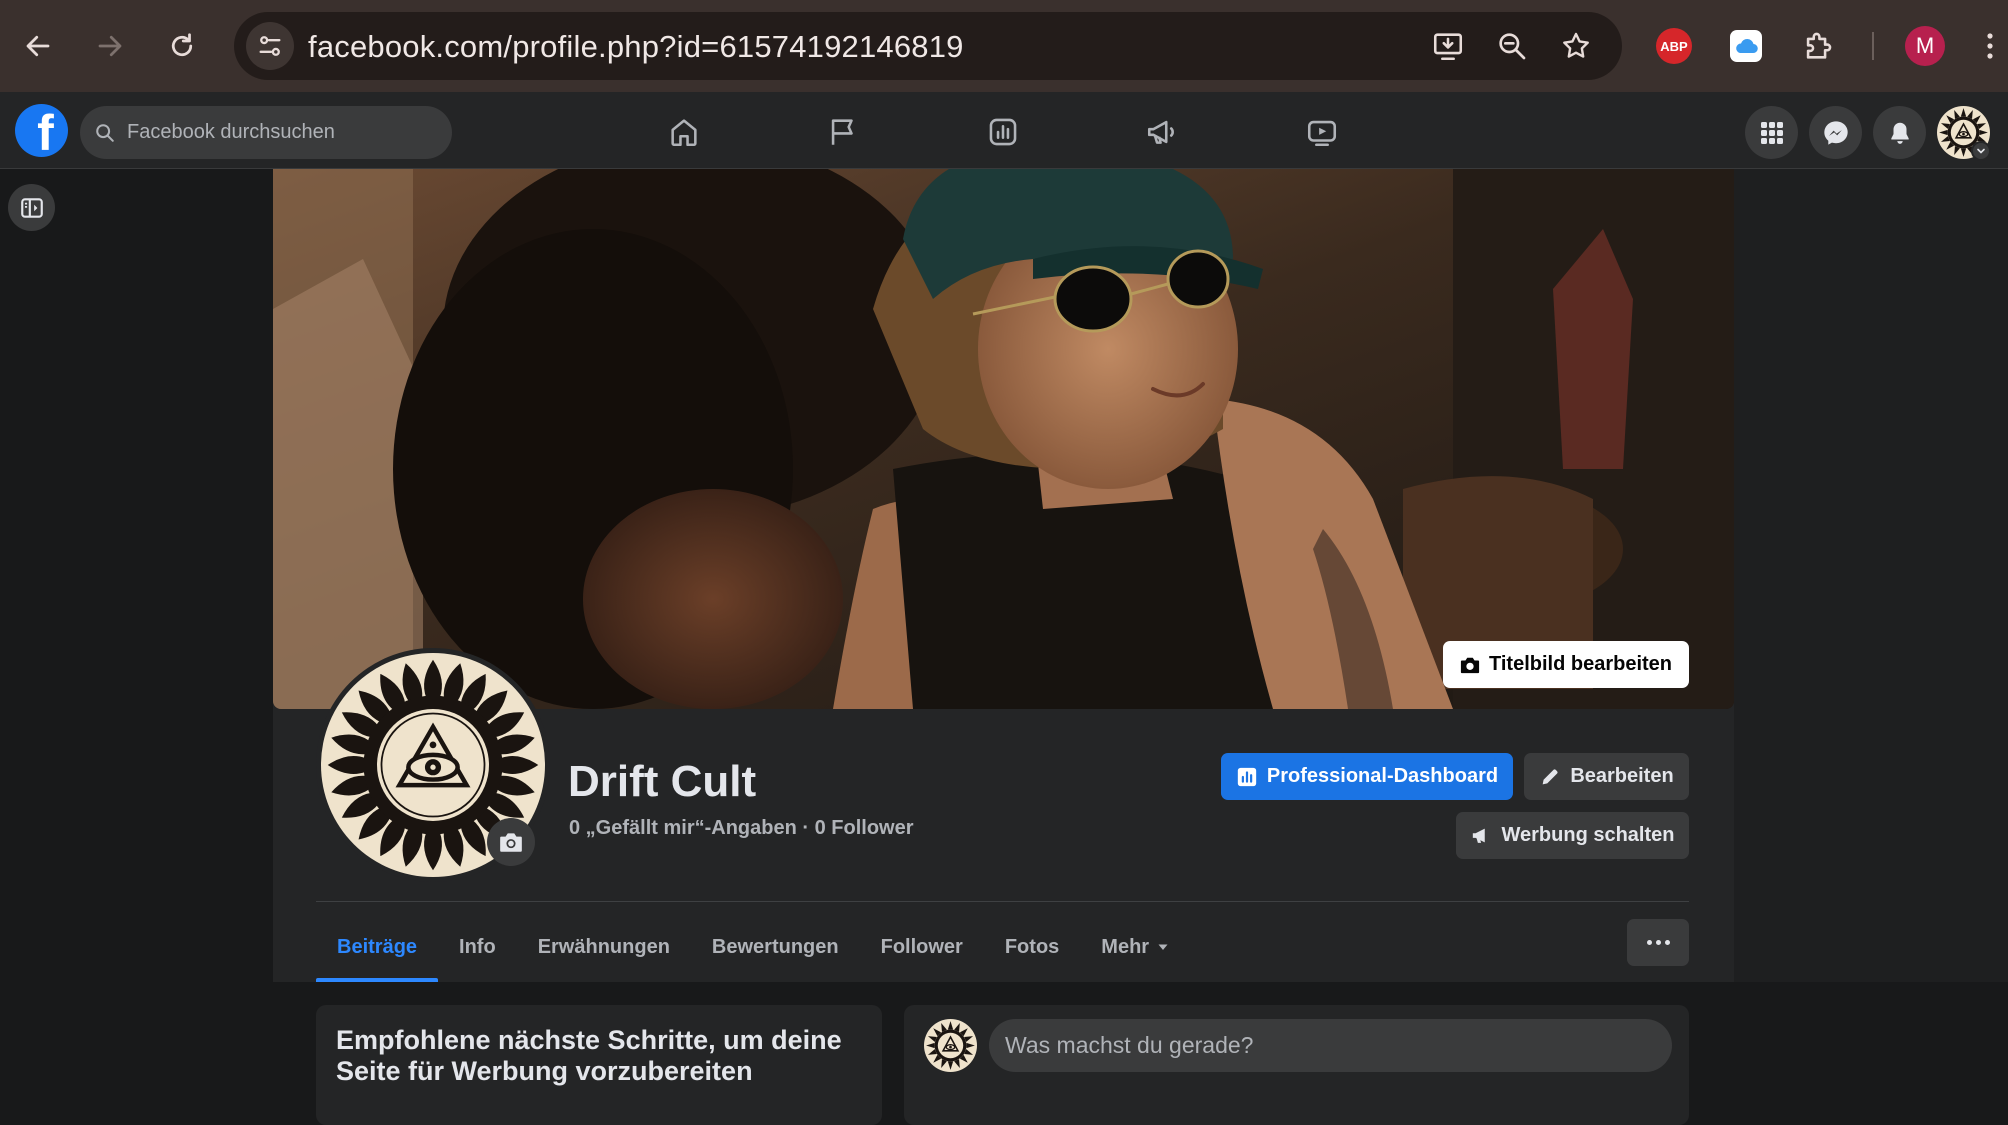 The image size is (2008, 1125). Describe the element at coordinates (1125, 946) in the screenshot. I see `tab-more-label: Mehr` at that location.